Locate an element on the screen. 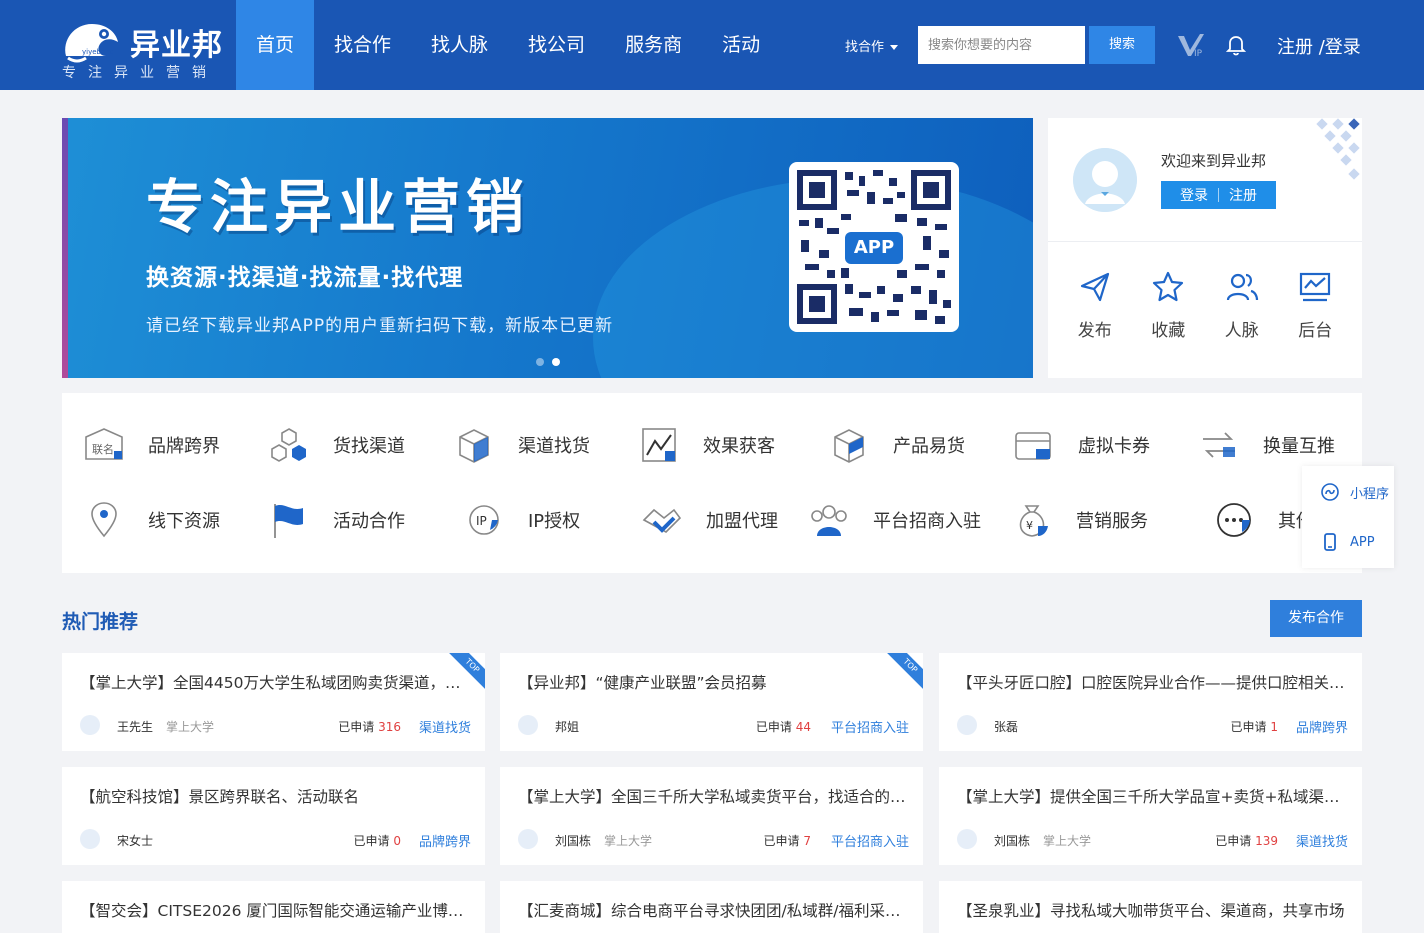  register-login-link: 注册 /登录 is located at coordinates (1319, 46).